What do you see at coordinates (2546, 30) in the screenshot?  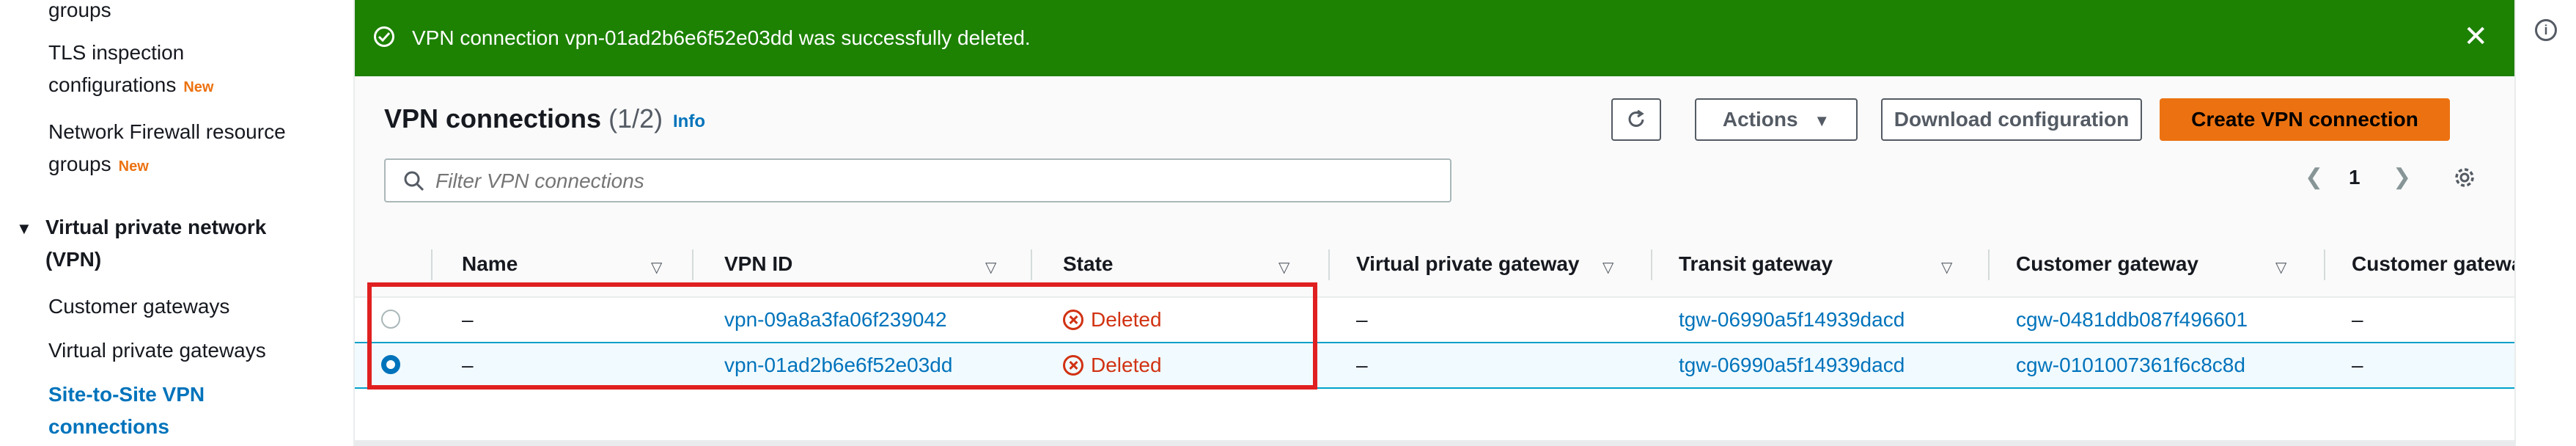 I see `info-icon: i` at bounding box center [2546, 30].